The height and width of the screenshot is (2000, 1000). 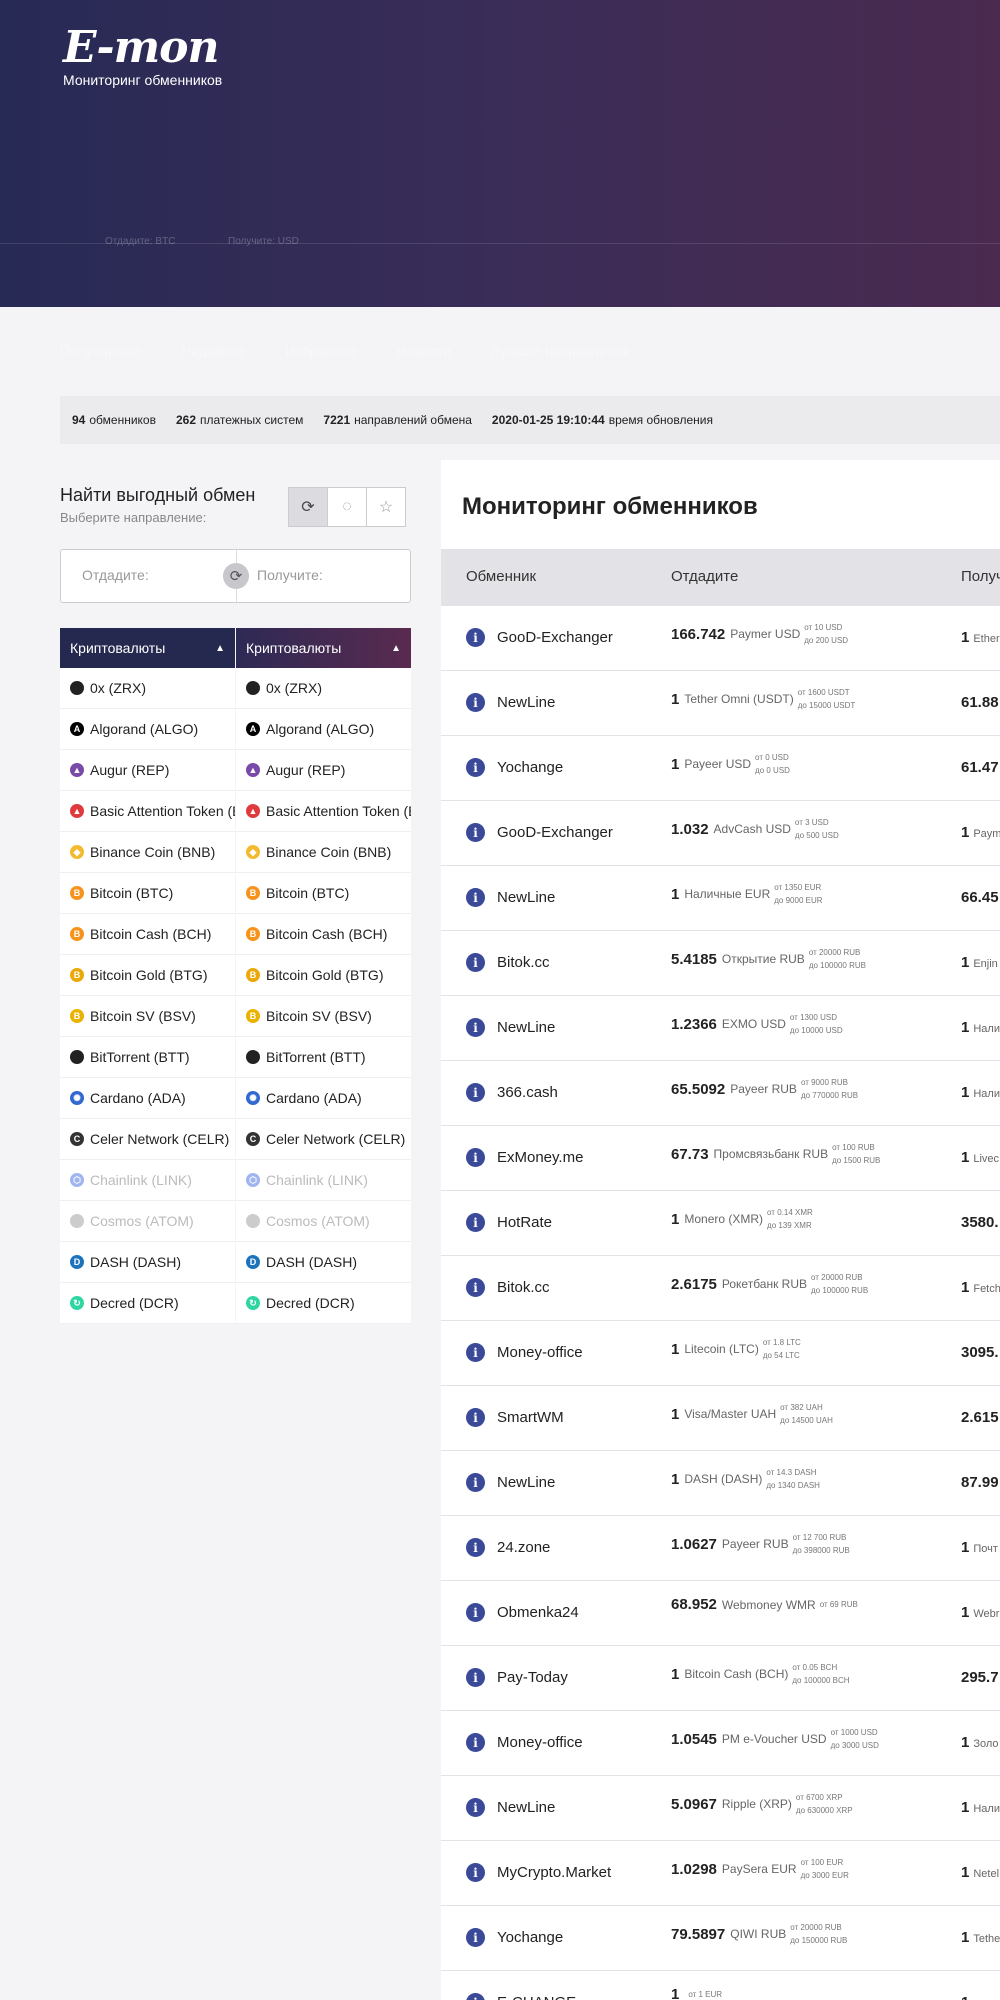 What do you see at coordinates (321, 351) in the screenshot?
I see `nav-item-favorites: Избранное` at bounding box center [321, 351].